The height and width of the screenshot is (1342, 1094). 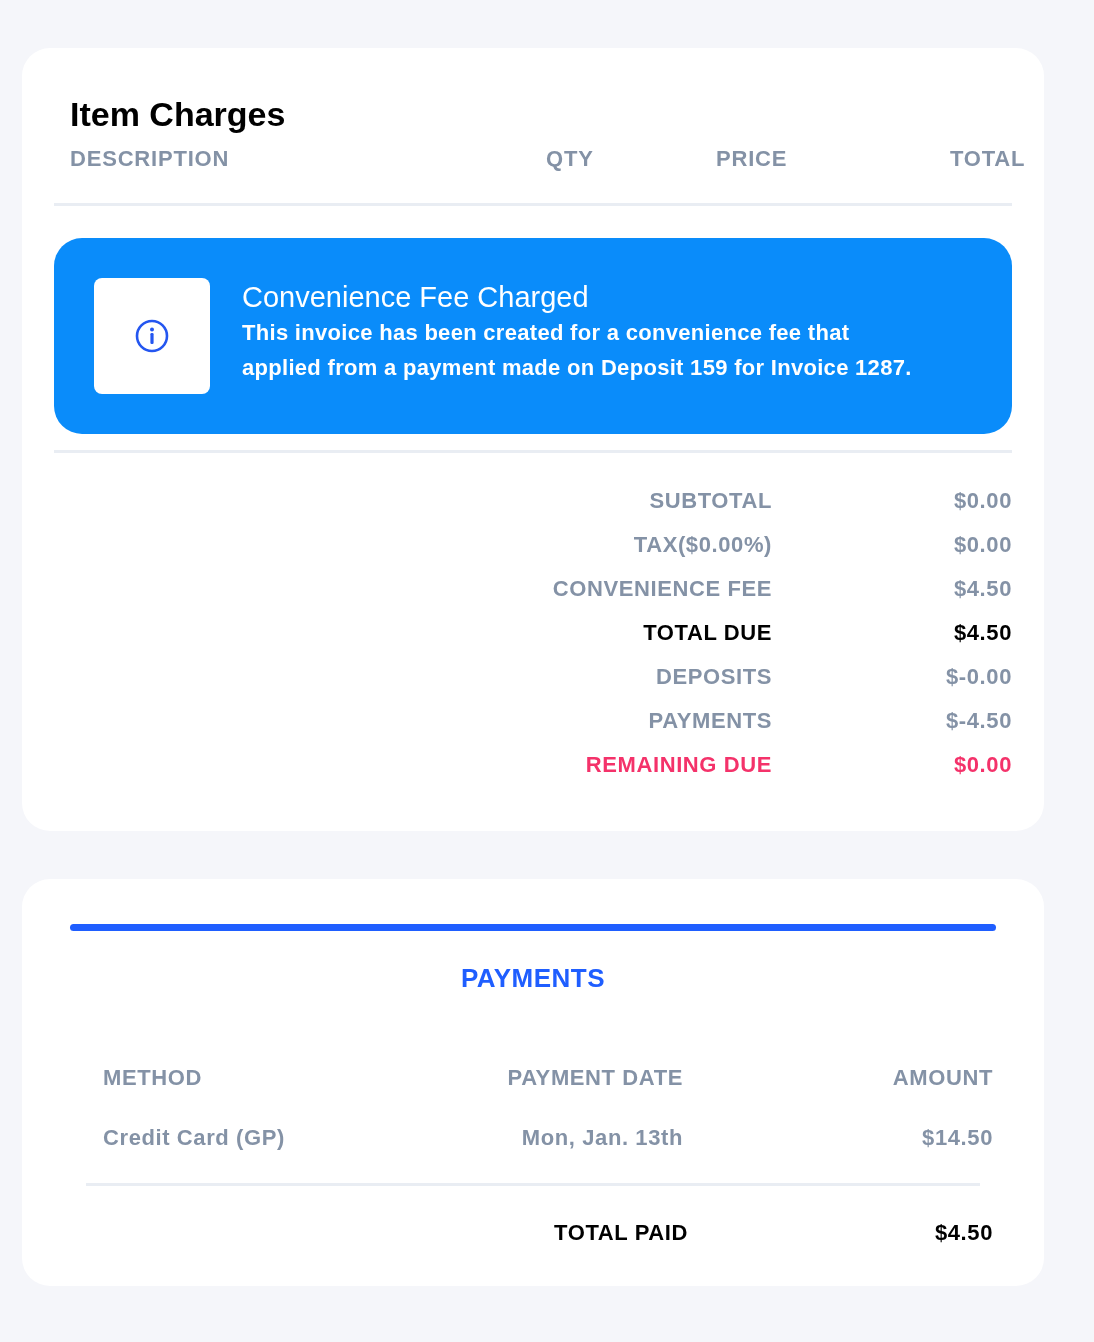 What do you see at coordinates (570, 159) in the screenshot?
I see `column-header: QTY` at bounding box center [570, 159].